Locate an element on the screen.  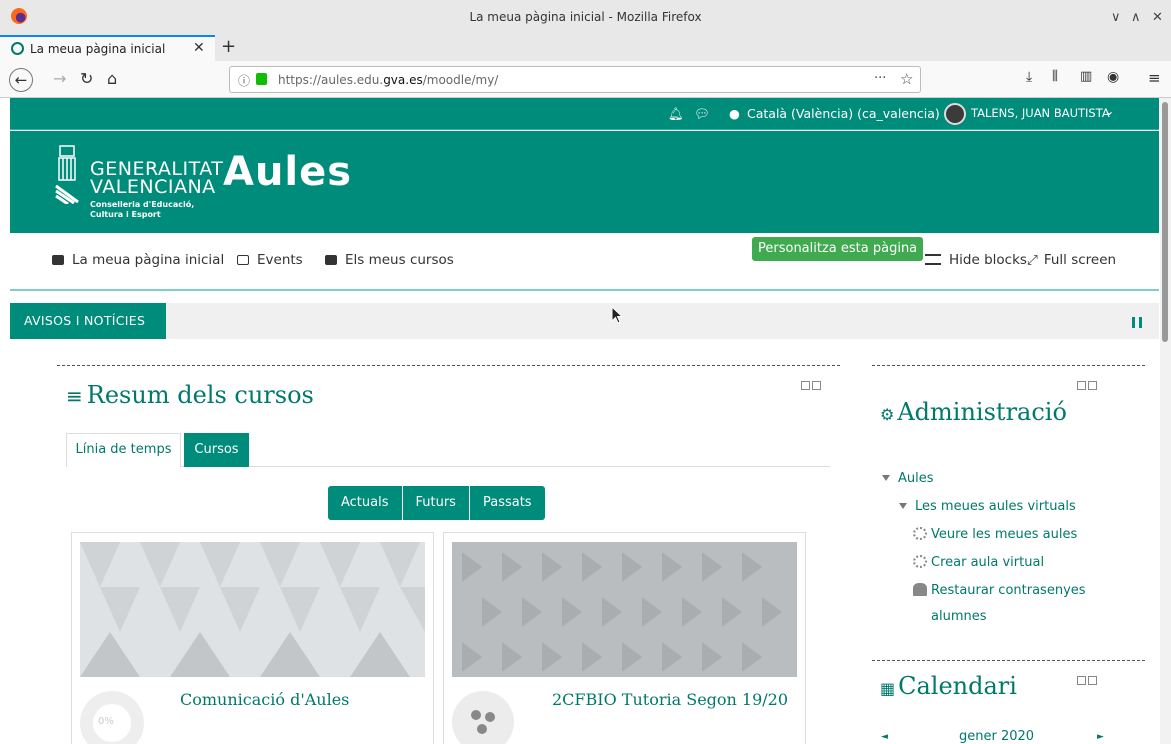
bookmark-star-icon: ☆ is located at coordinates (906, 79).